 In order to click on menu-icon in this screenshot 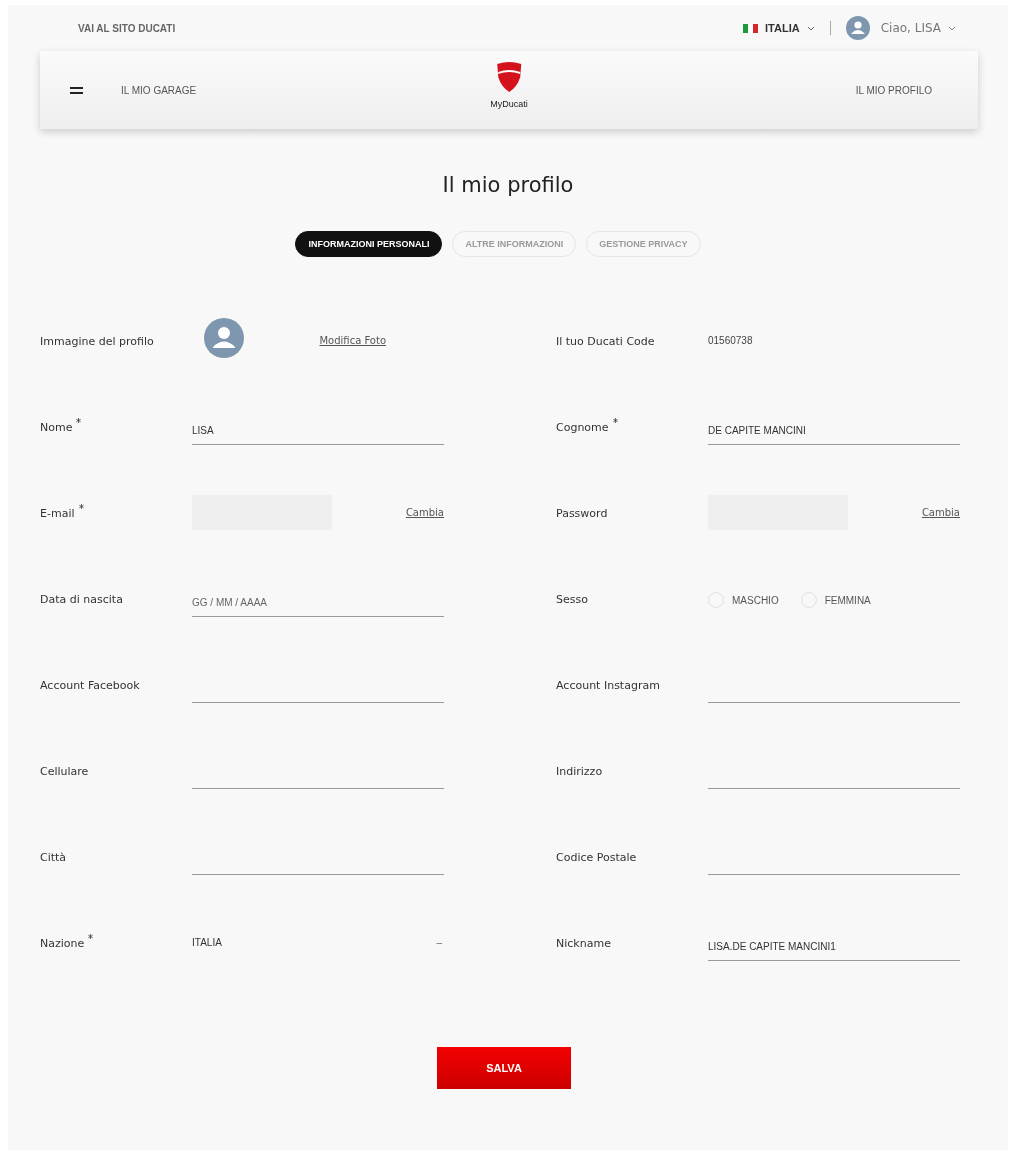, I will do `click(76, 90)`.